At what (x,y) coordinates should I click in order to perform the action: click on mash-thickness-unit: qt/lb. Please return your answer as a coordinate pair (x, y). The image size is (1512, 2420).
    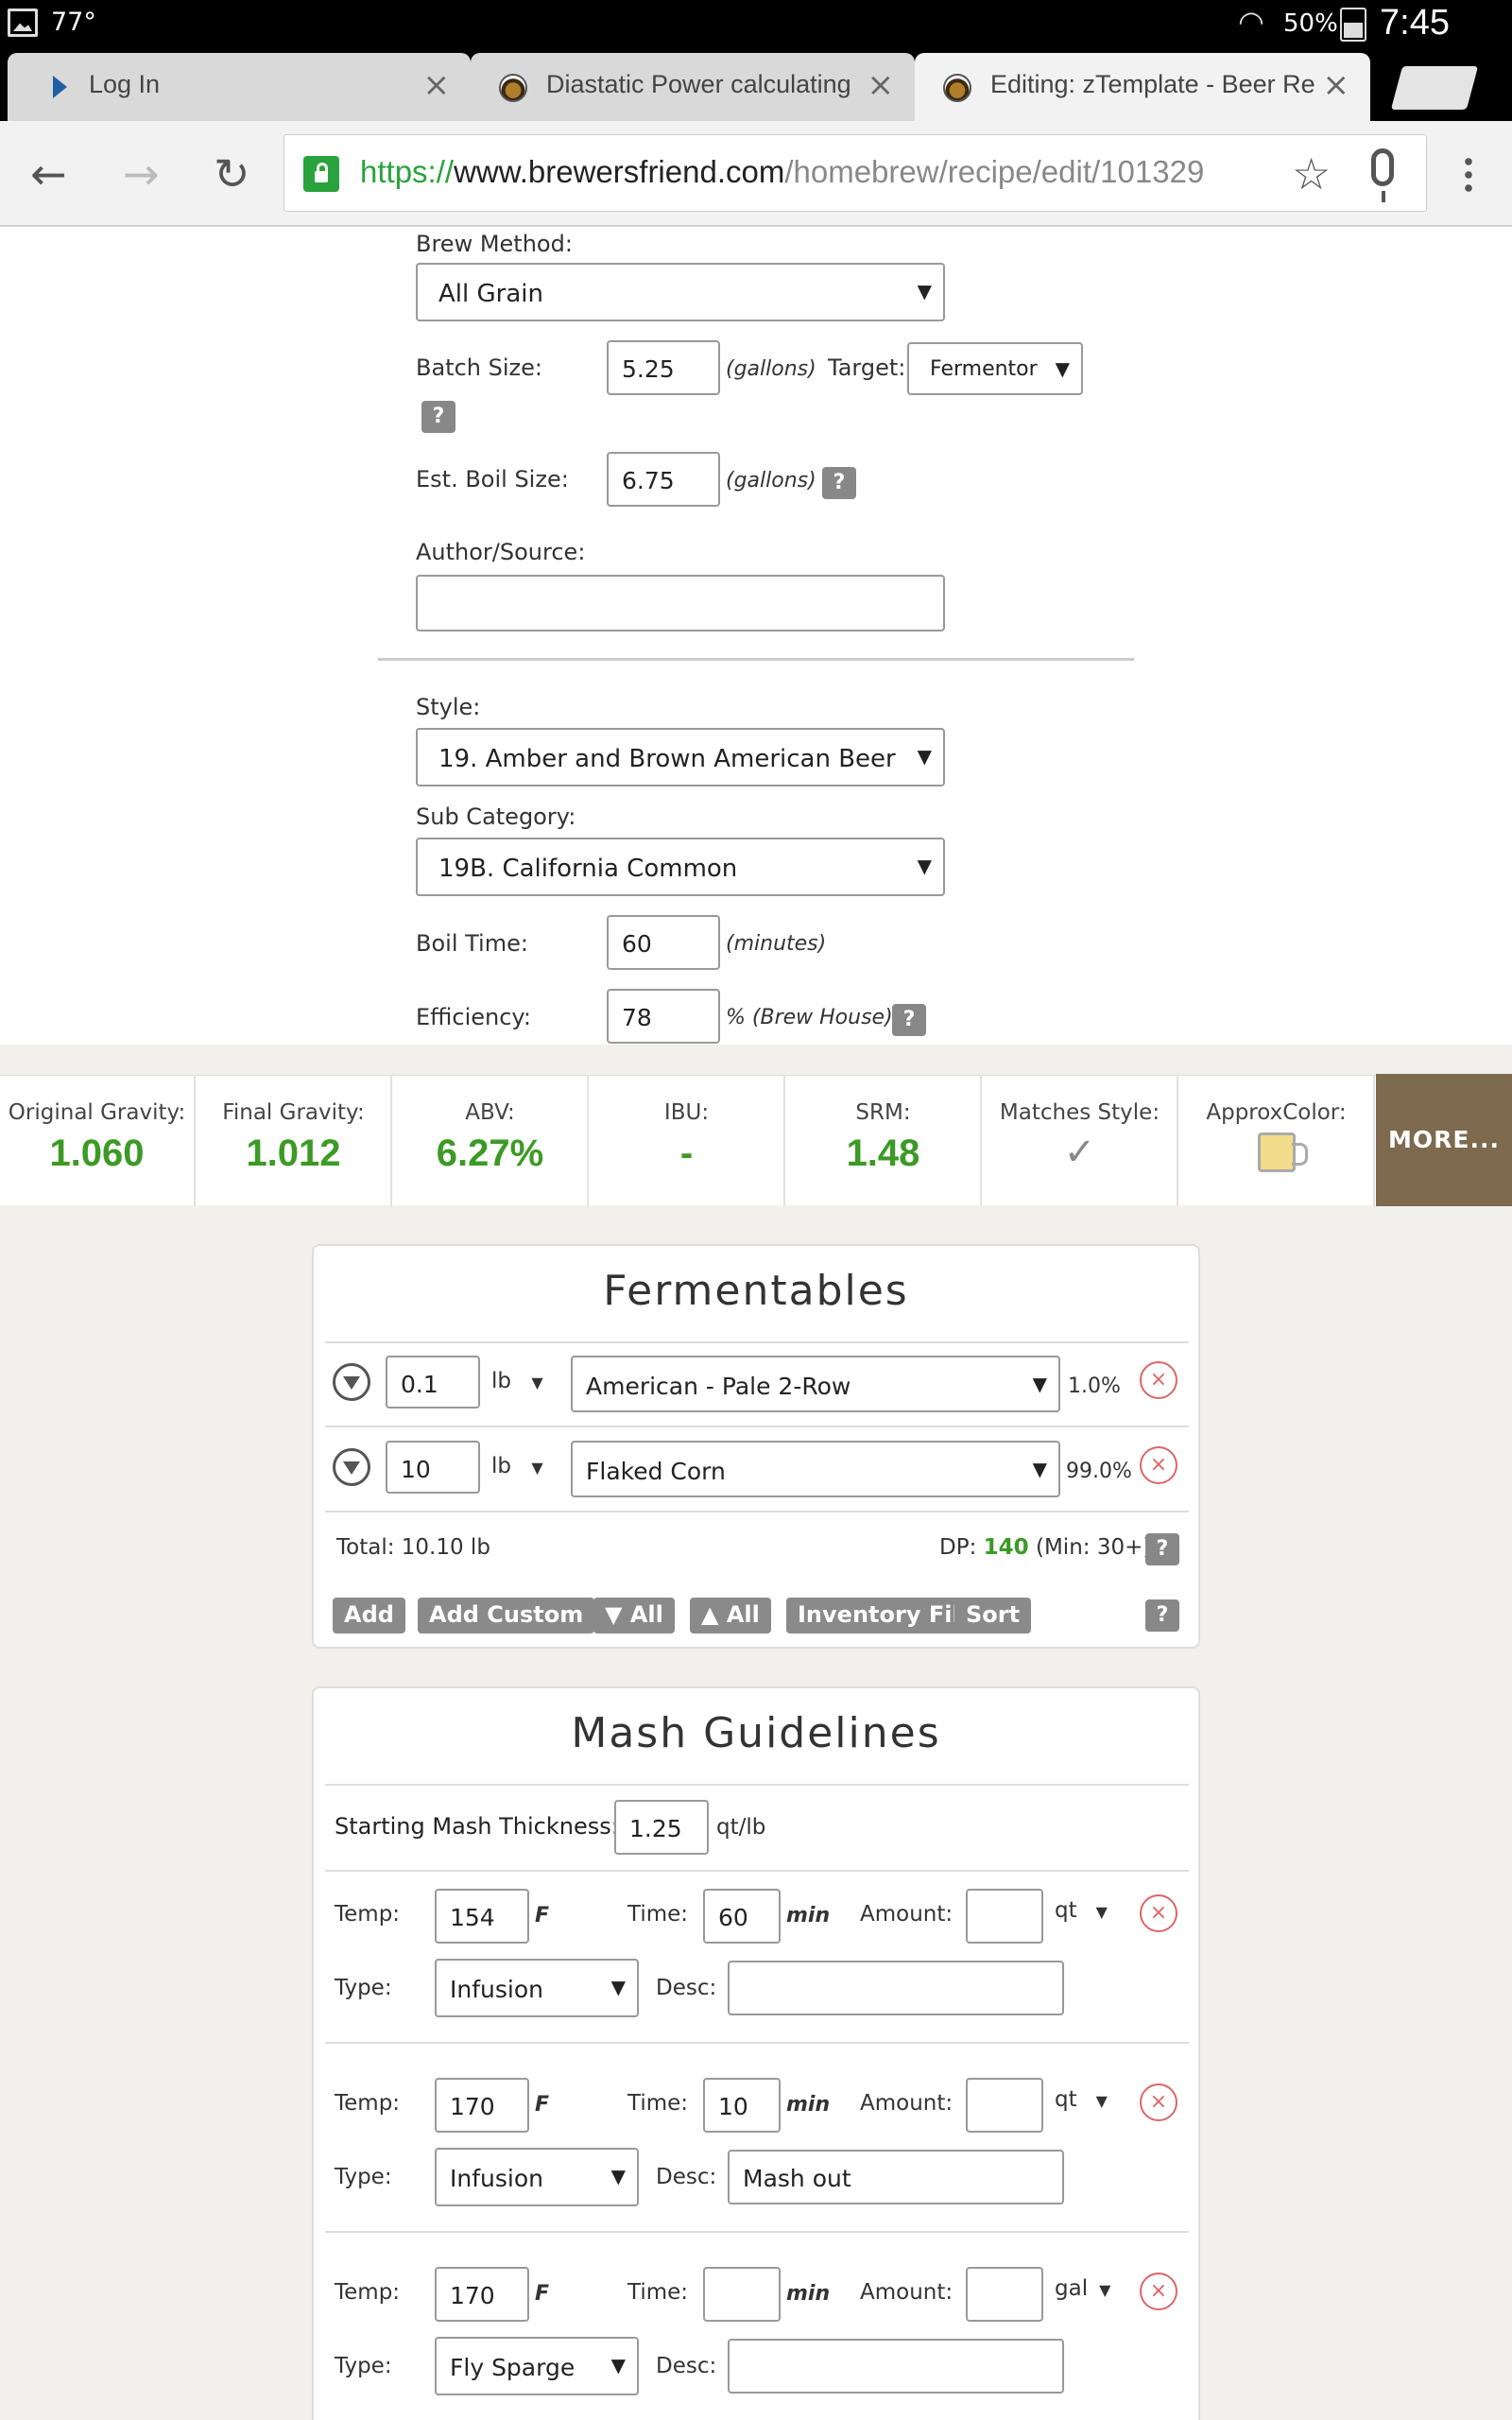
    Looking at the image, I should click on (741, 1827).